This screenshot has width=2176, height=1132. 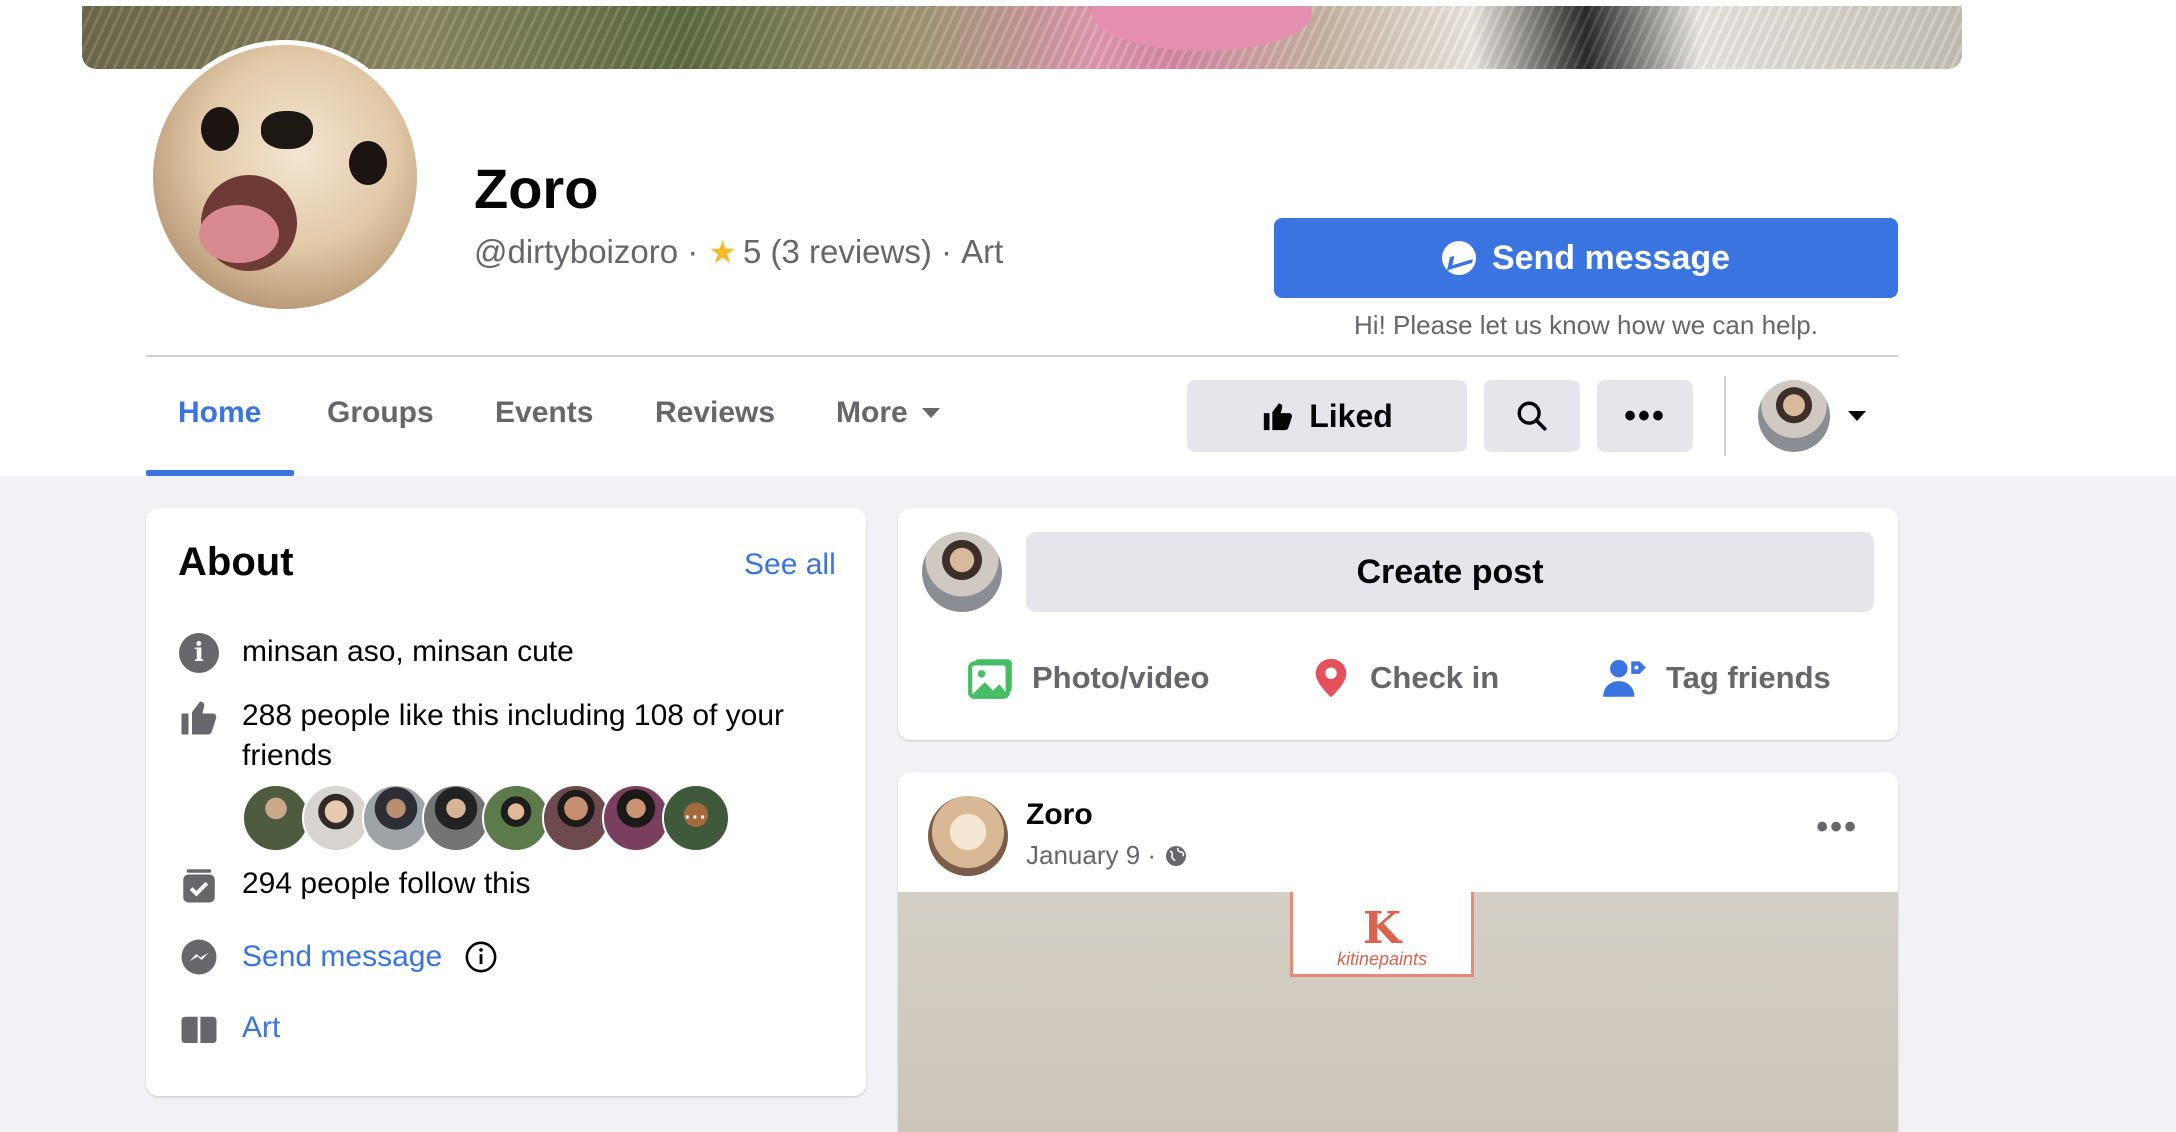 What do you see at coordinates (199, 653) in the screenshot?
I see `info-icon: i` at bounding box center [199, 653].